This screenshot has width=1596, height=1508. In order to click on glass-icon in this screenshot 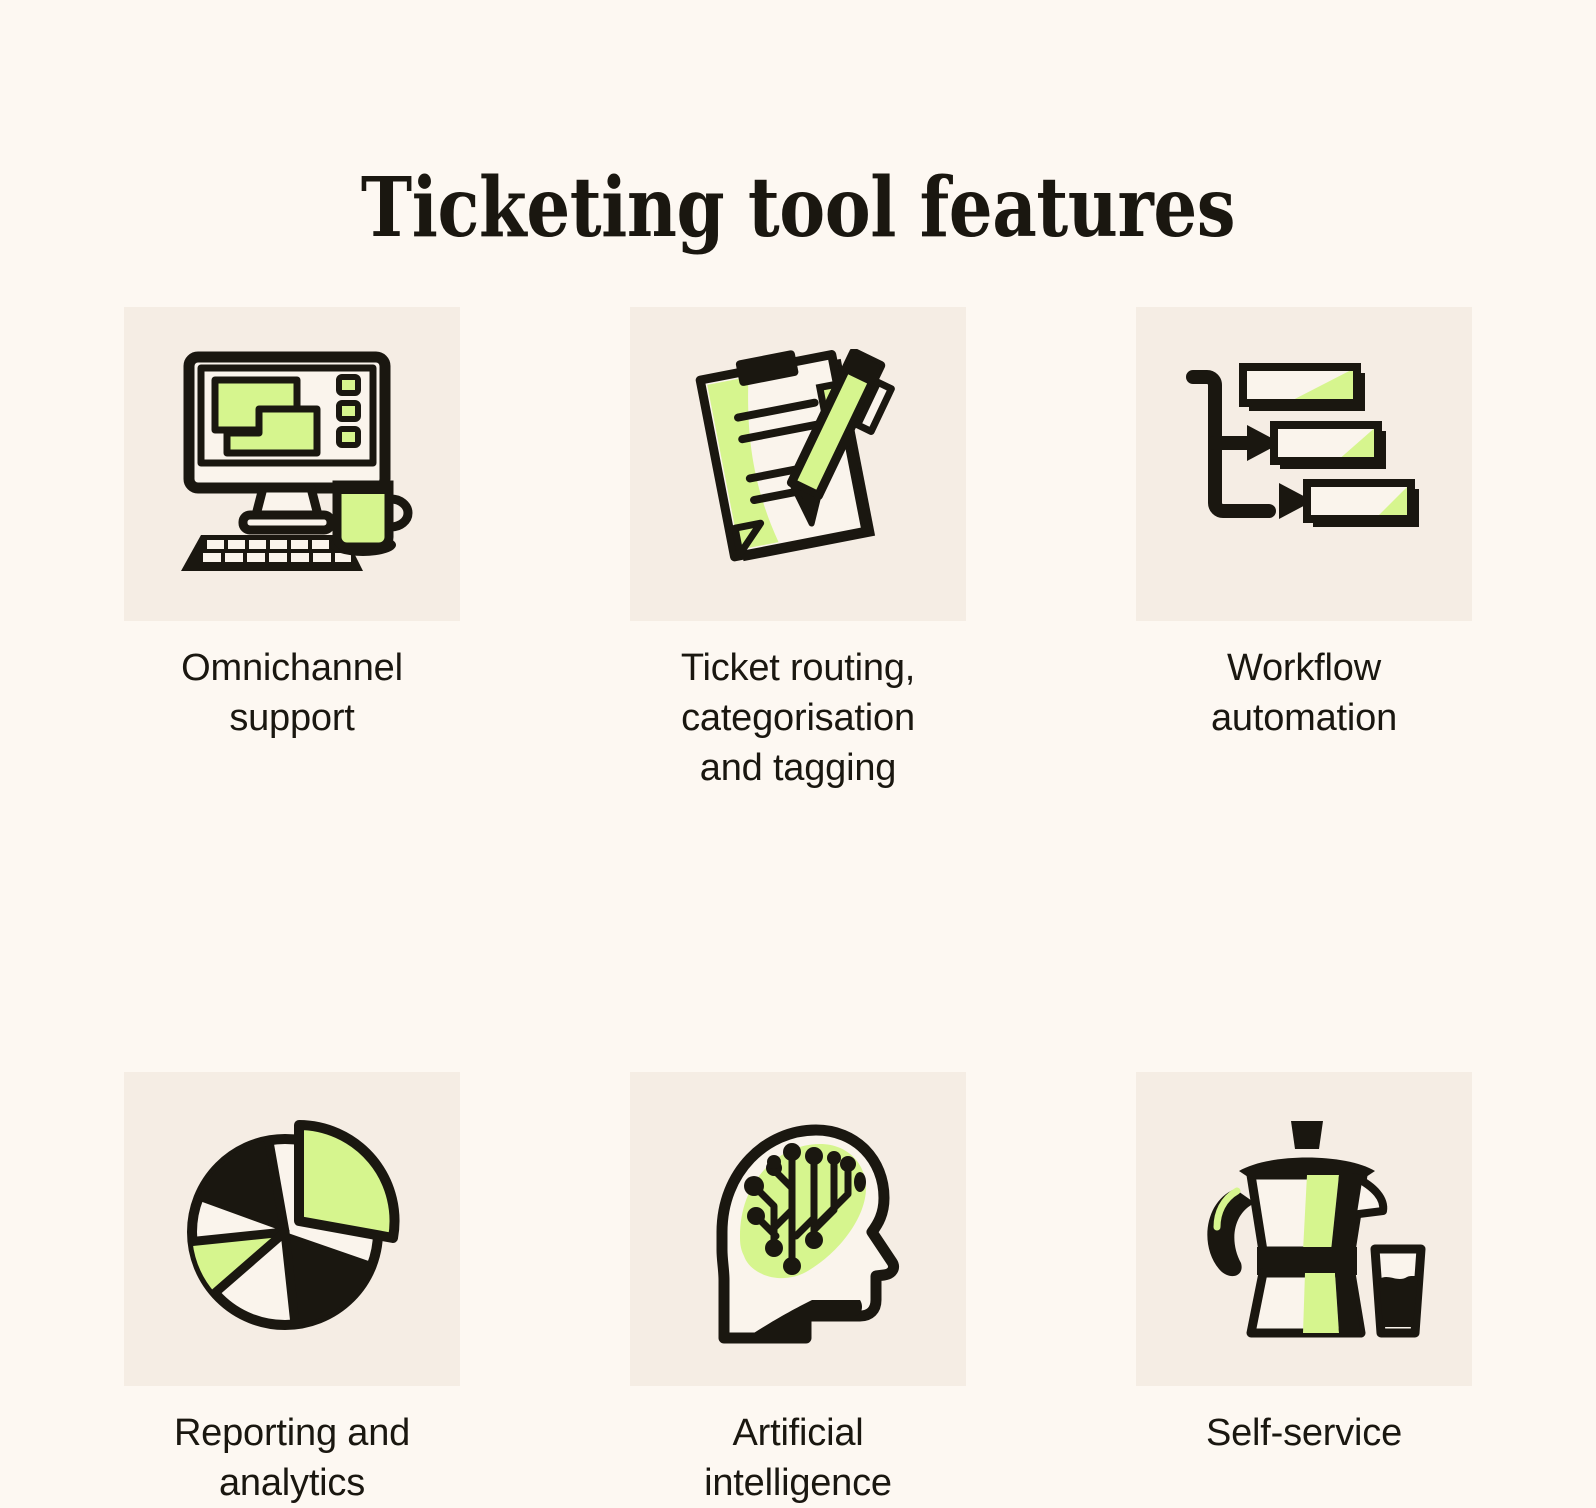, I will do `click(1398, 1290)`.